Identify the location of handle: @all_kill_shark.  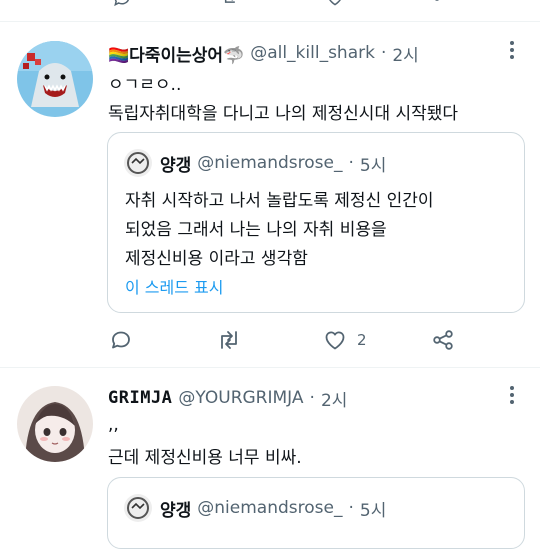
(312, 53).